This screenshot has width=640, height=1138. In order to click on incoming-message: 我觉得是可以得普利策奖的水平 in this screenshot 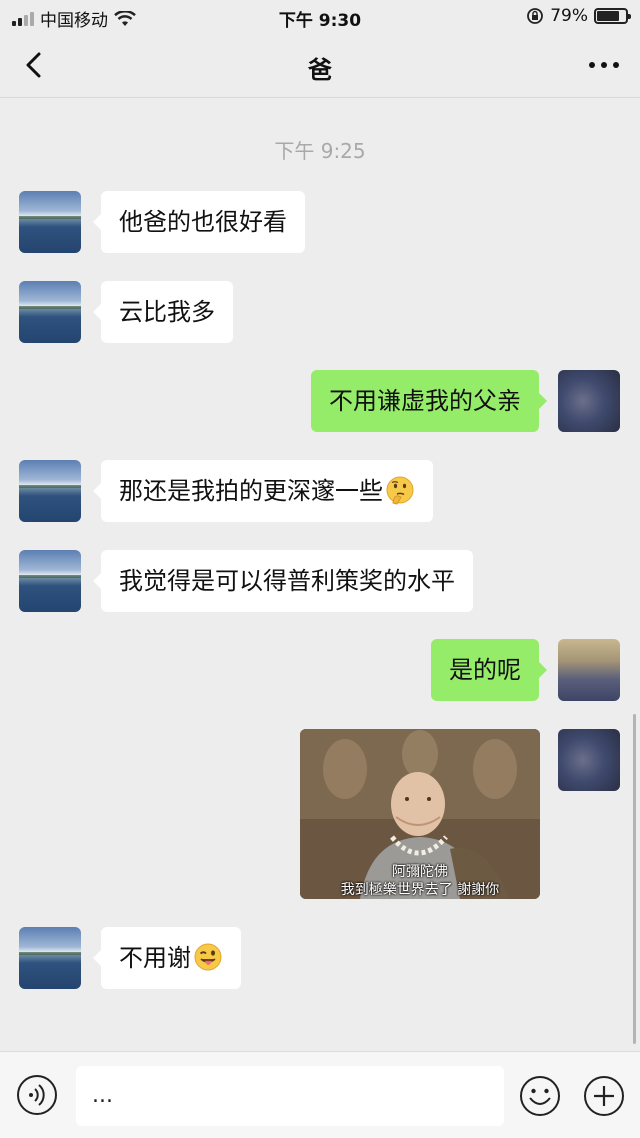, I will do `click(283, 581)`.